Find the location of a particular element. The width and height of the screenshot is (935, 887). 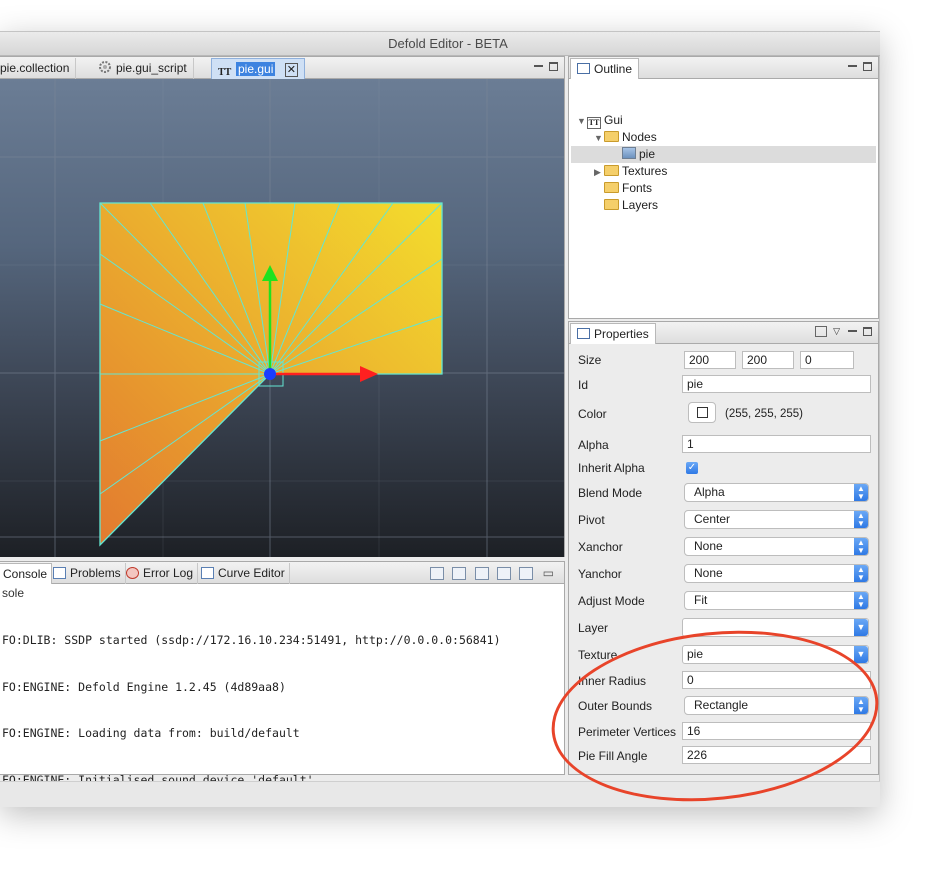

pin-icon is located at coordinates (821, 331).